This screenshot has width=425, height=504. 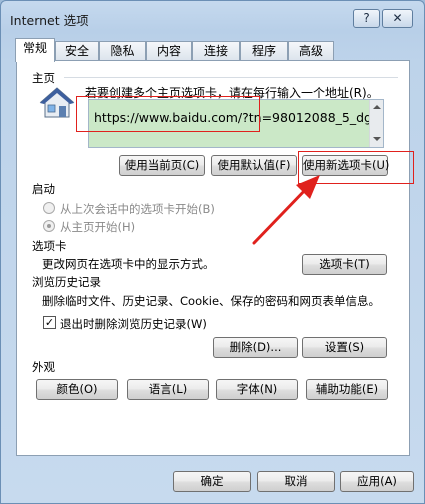 What do you see at coordinates (77, 389) in the screenshot?
I see `colors-button: 颜色(O)` at bounding box center [77, 389].